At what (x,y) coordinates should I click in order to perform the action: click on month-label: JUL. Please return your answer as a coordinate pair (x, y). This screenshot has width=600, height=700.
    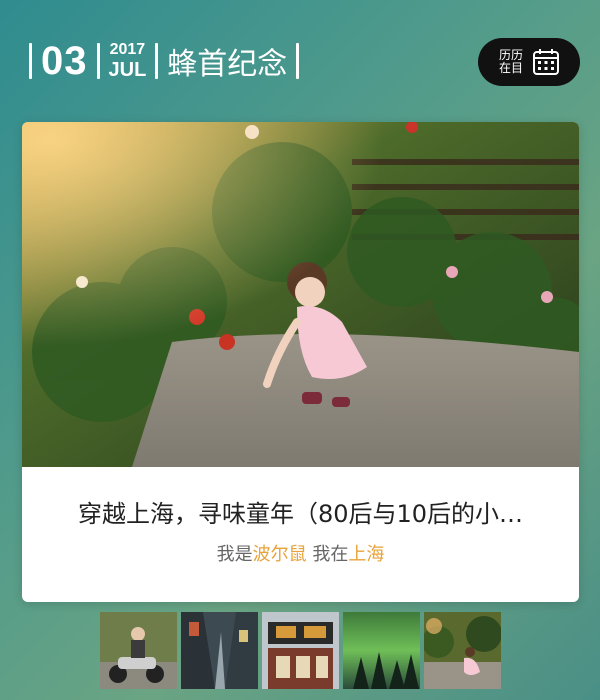
    Looking at the image, I should click on (127, 70).